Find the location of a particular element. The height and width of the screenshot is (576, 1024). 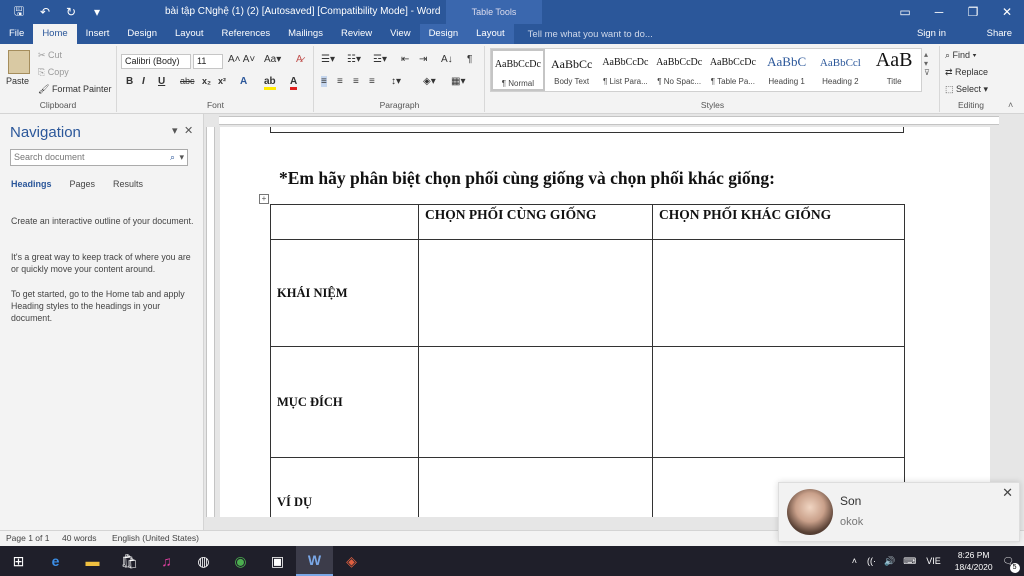

customize-qat-icon: ▾ is located at coordinates (97, 12).